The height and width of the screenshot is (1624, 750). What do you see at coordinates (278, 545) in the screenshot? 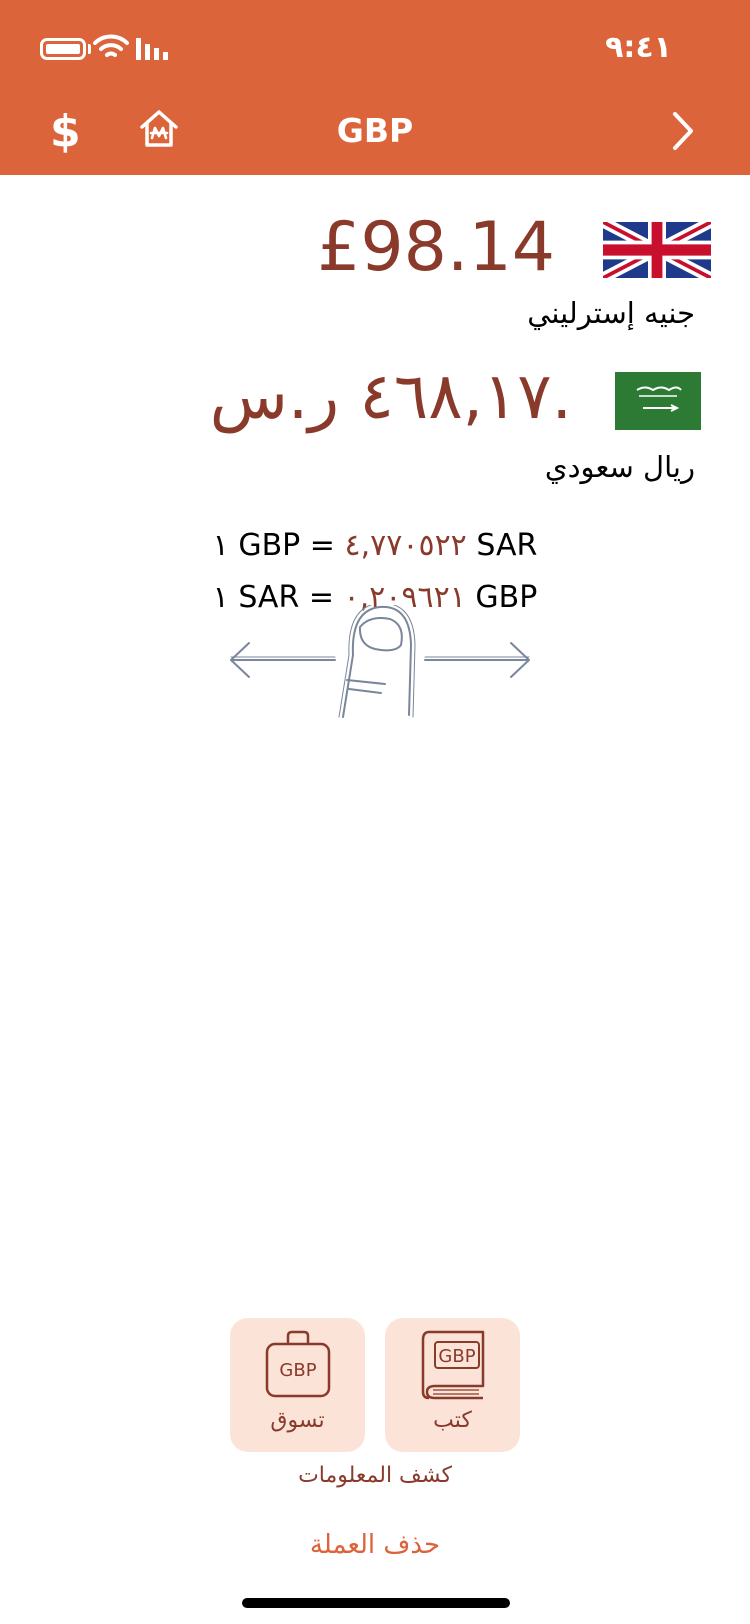
I see `rate-line-base-prefix: ١ GBP =` at bounding box center [278, 545].